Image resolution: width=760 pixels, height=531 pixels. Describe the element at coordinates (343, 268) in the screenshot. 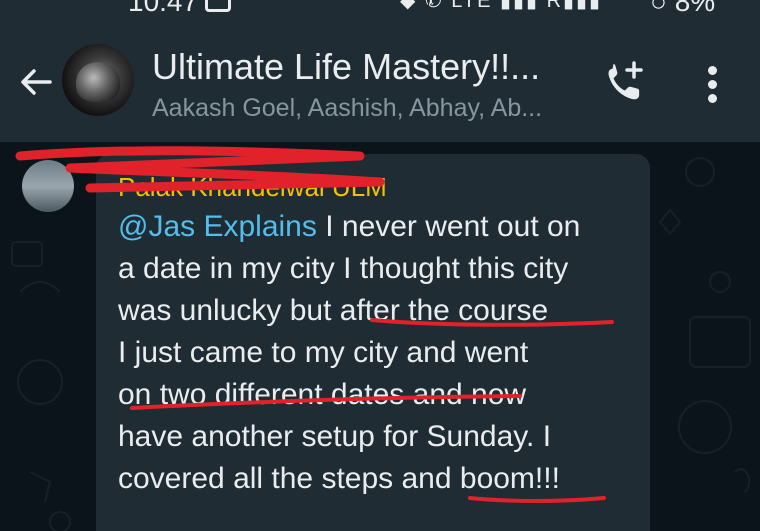

I see `message-line: a date in my city I thought this city` at that location.